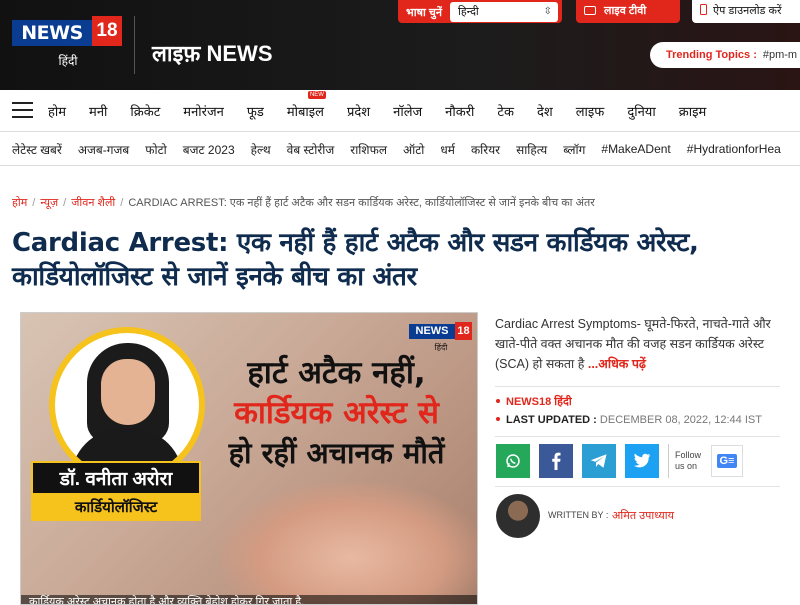 The height and width of the screenshot is (605, 800). What do you see at coordinates (617, 364) in the screenshot?
I see `read-more-link: ...अधिक पढ़ें` at bounding box center [617, 364].